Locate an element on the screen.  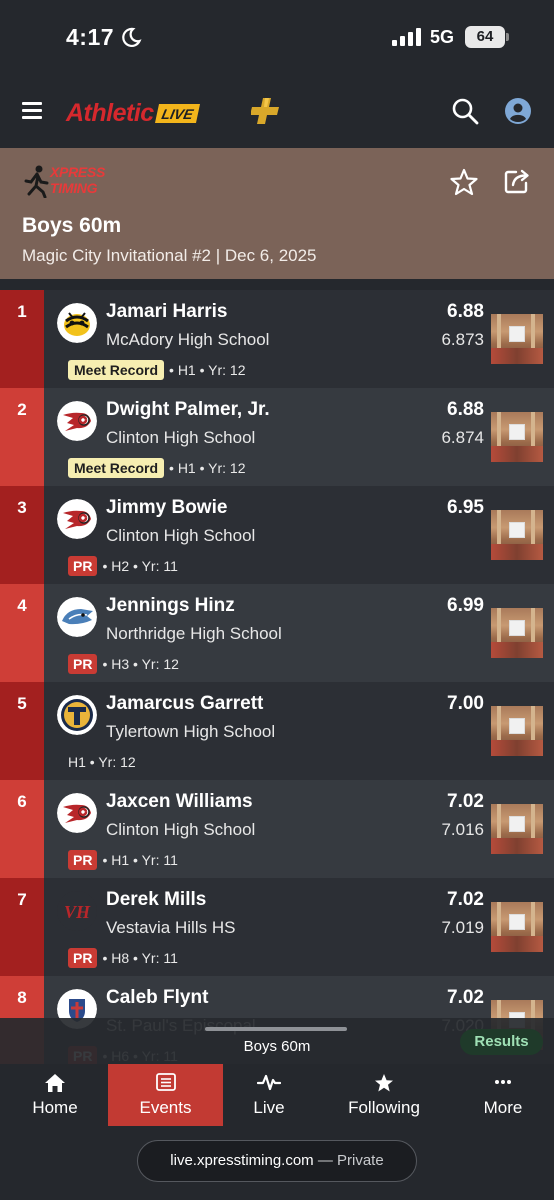
heat-year-text: • H1 • Yr: 11 is located at coordinates (140, 860).